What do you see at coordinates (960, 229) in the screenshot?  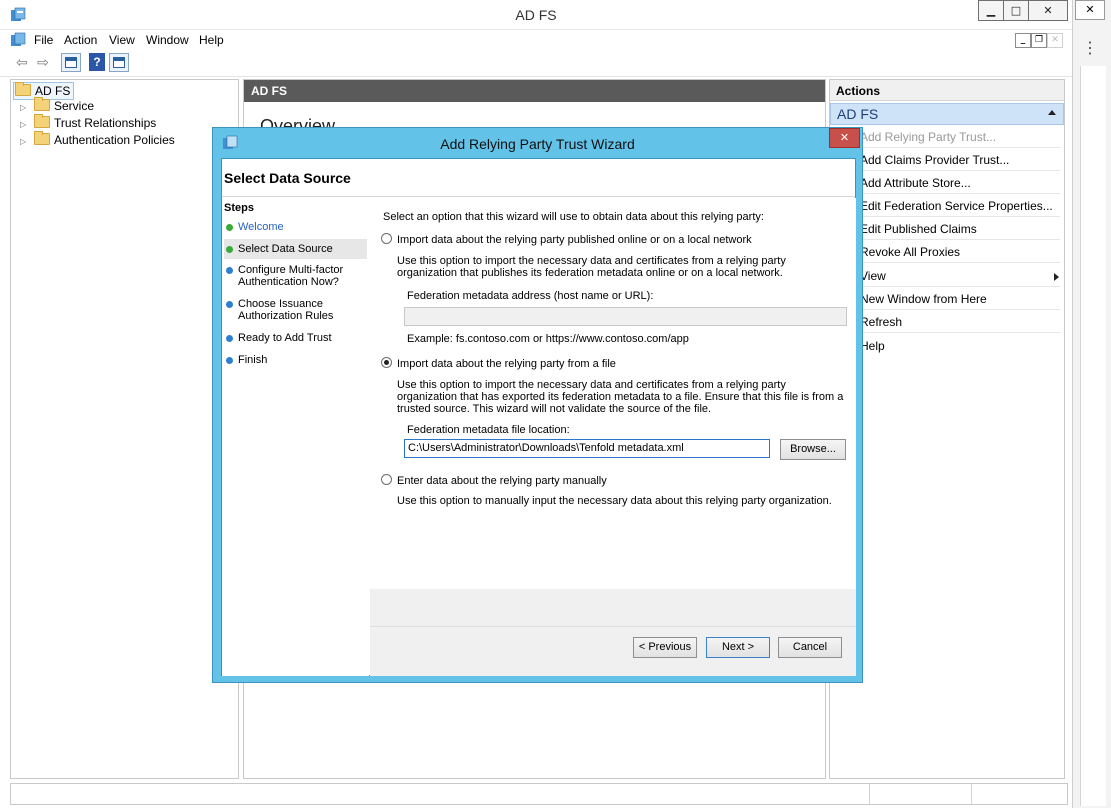 I see `action-edit-published-claims: Edit Published Claims` at bounding box center [960, 229].